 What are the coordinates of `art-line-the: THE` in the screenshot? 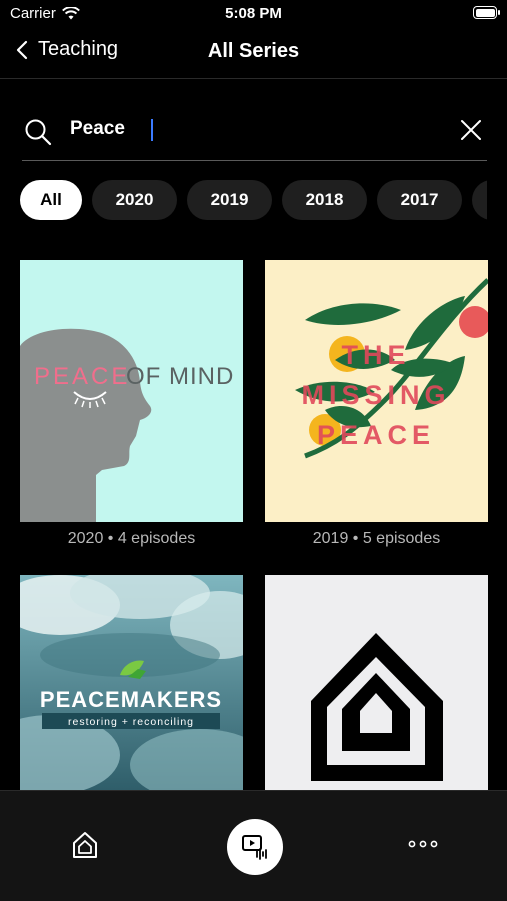 It's located at (376, 355).